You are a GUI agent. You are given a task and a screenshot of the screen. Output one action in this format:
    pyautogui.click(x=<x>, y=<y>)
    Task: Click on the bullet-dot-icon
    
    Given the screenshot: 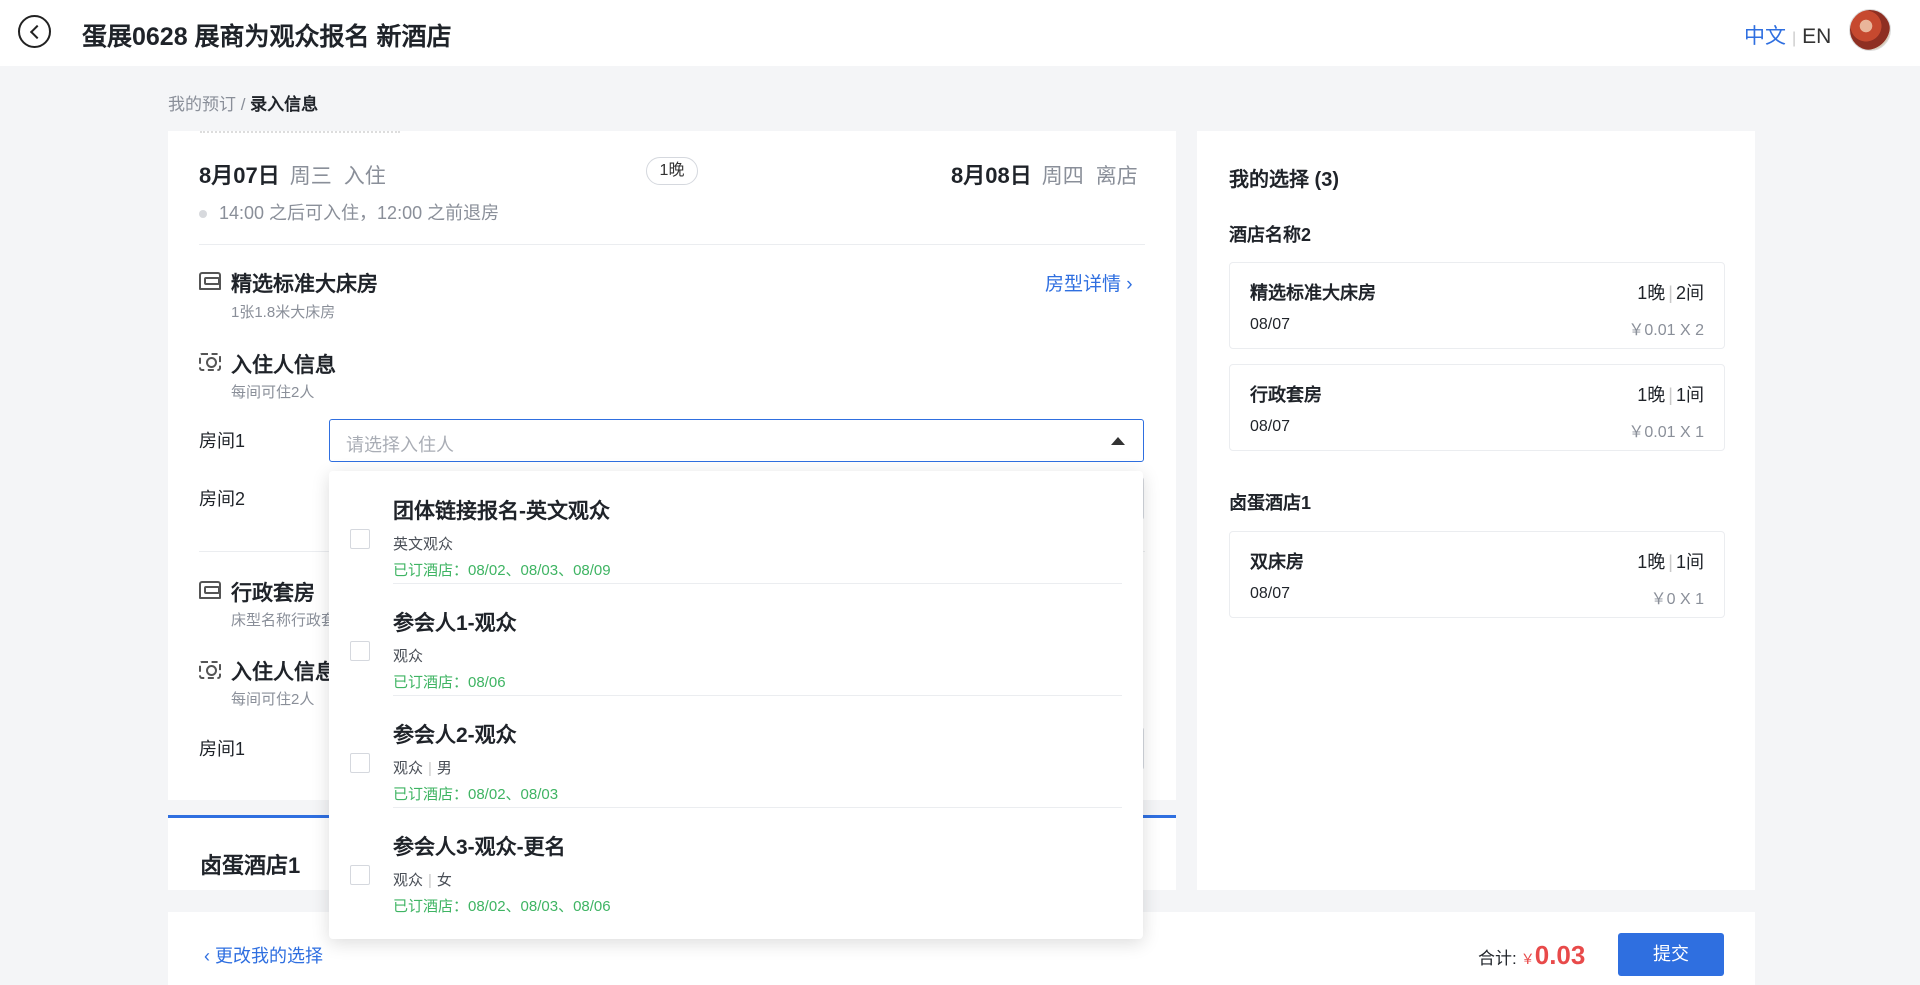 What is the action you would take?
    pyautogui.click(x=203, y=214)
    